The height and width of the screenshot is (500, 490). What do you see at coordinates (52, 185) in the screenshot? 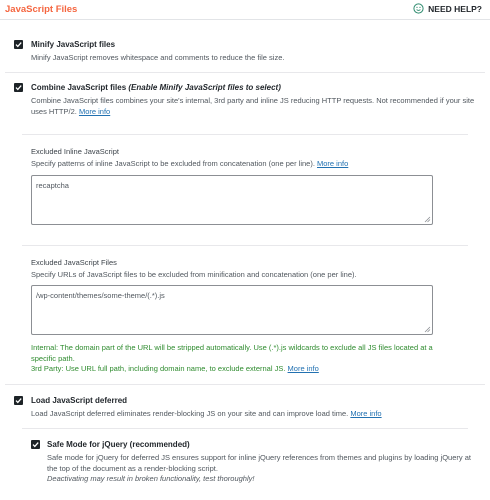
I see `excluded-inline-js-value: recaptcha` at bounding box center [52, 185].